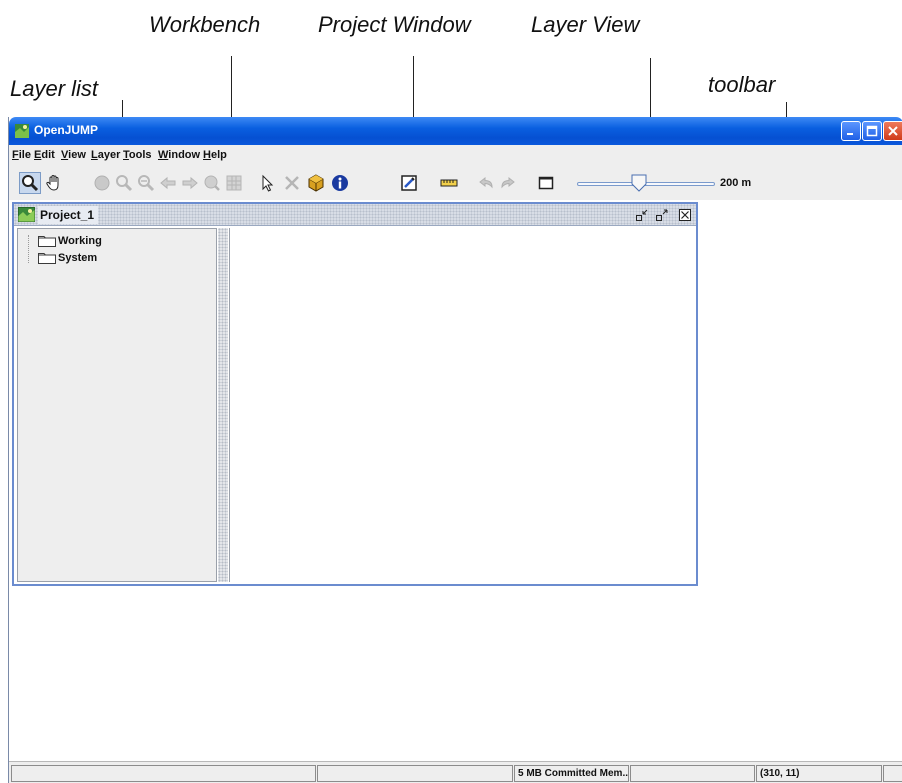 The height and width of the screenshot is (783, 902). What do you see at coordinates (117, 405) in the screenshot?
I see `layer-list: Working System` at bounding box center [117, 405].